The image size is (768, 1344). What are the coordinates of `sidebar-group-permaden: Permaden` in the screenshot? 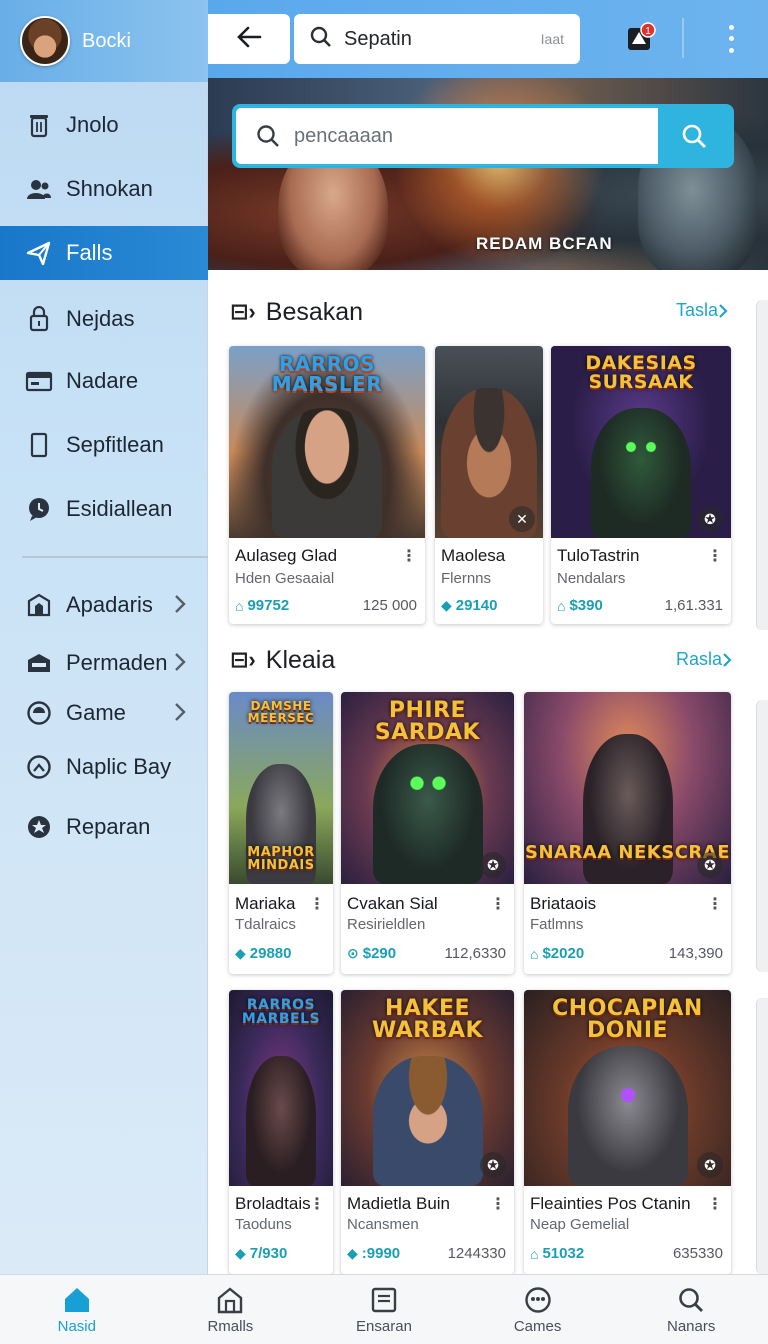 It's located at (104, 663).